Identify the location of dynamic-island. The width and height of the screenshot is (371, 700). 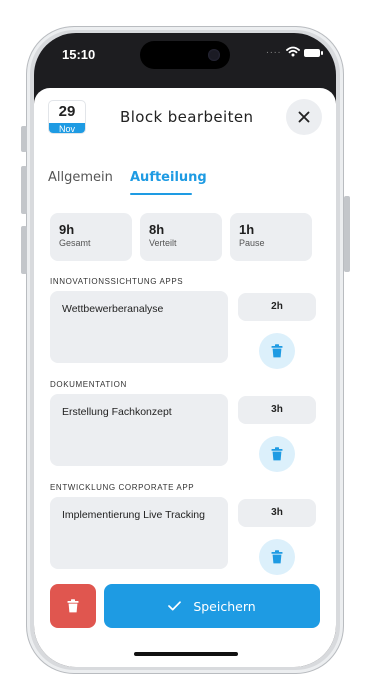
(185, 55).